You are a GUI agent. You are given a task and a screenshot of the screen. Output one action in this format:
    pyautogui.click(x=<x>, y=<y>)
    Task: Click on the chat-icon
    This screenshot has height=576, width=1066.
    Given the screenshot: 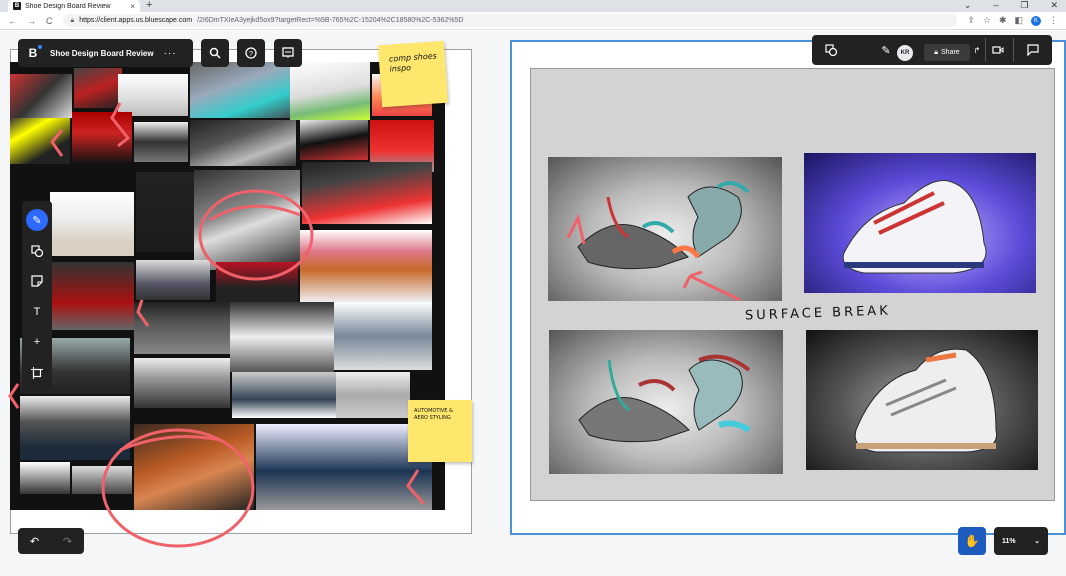 What is the action you would take?
    pyautogui.click(x=1033, y=50)
    